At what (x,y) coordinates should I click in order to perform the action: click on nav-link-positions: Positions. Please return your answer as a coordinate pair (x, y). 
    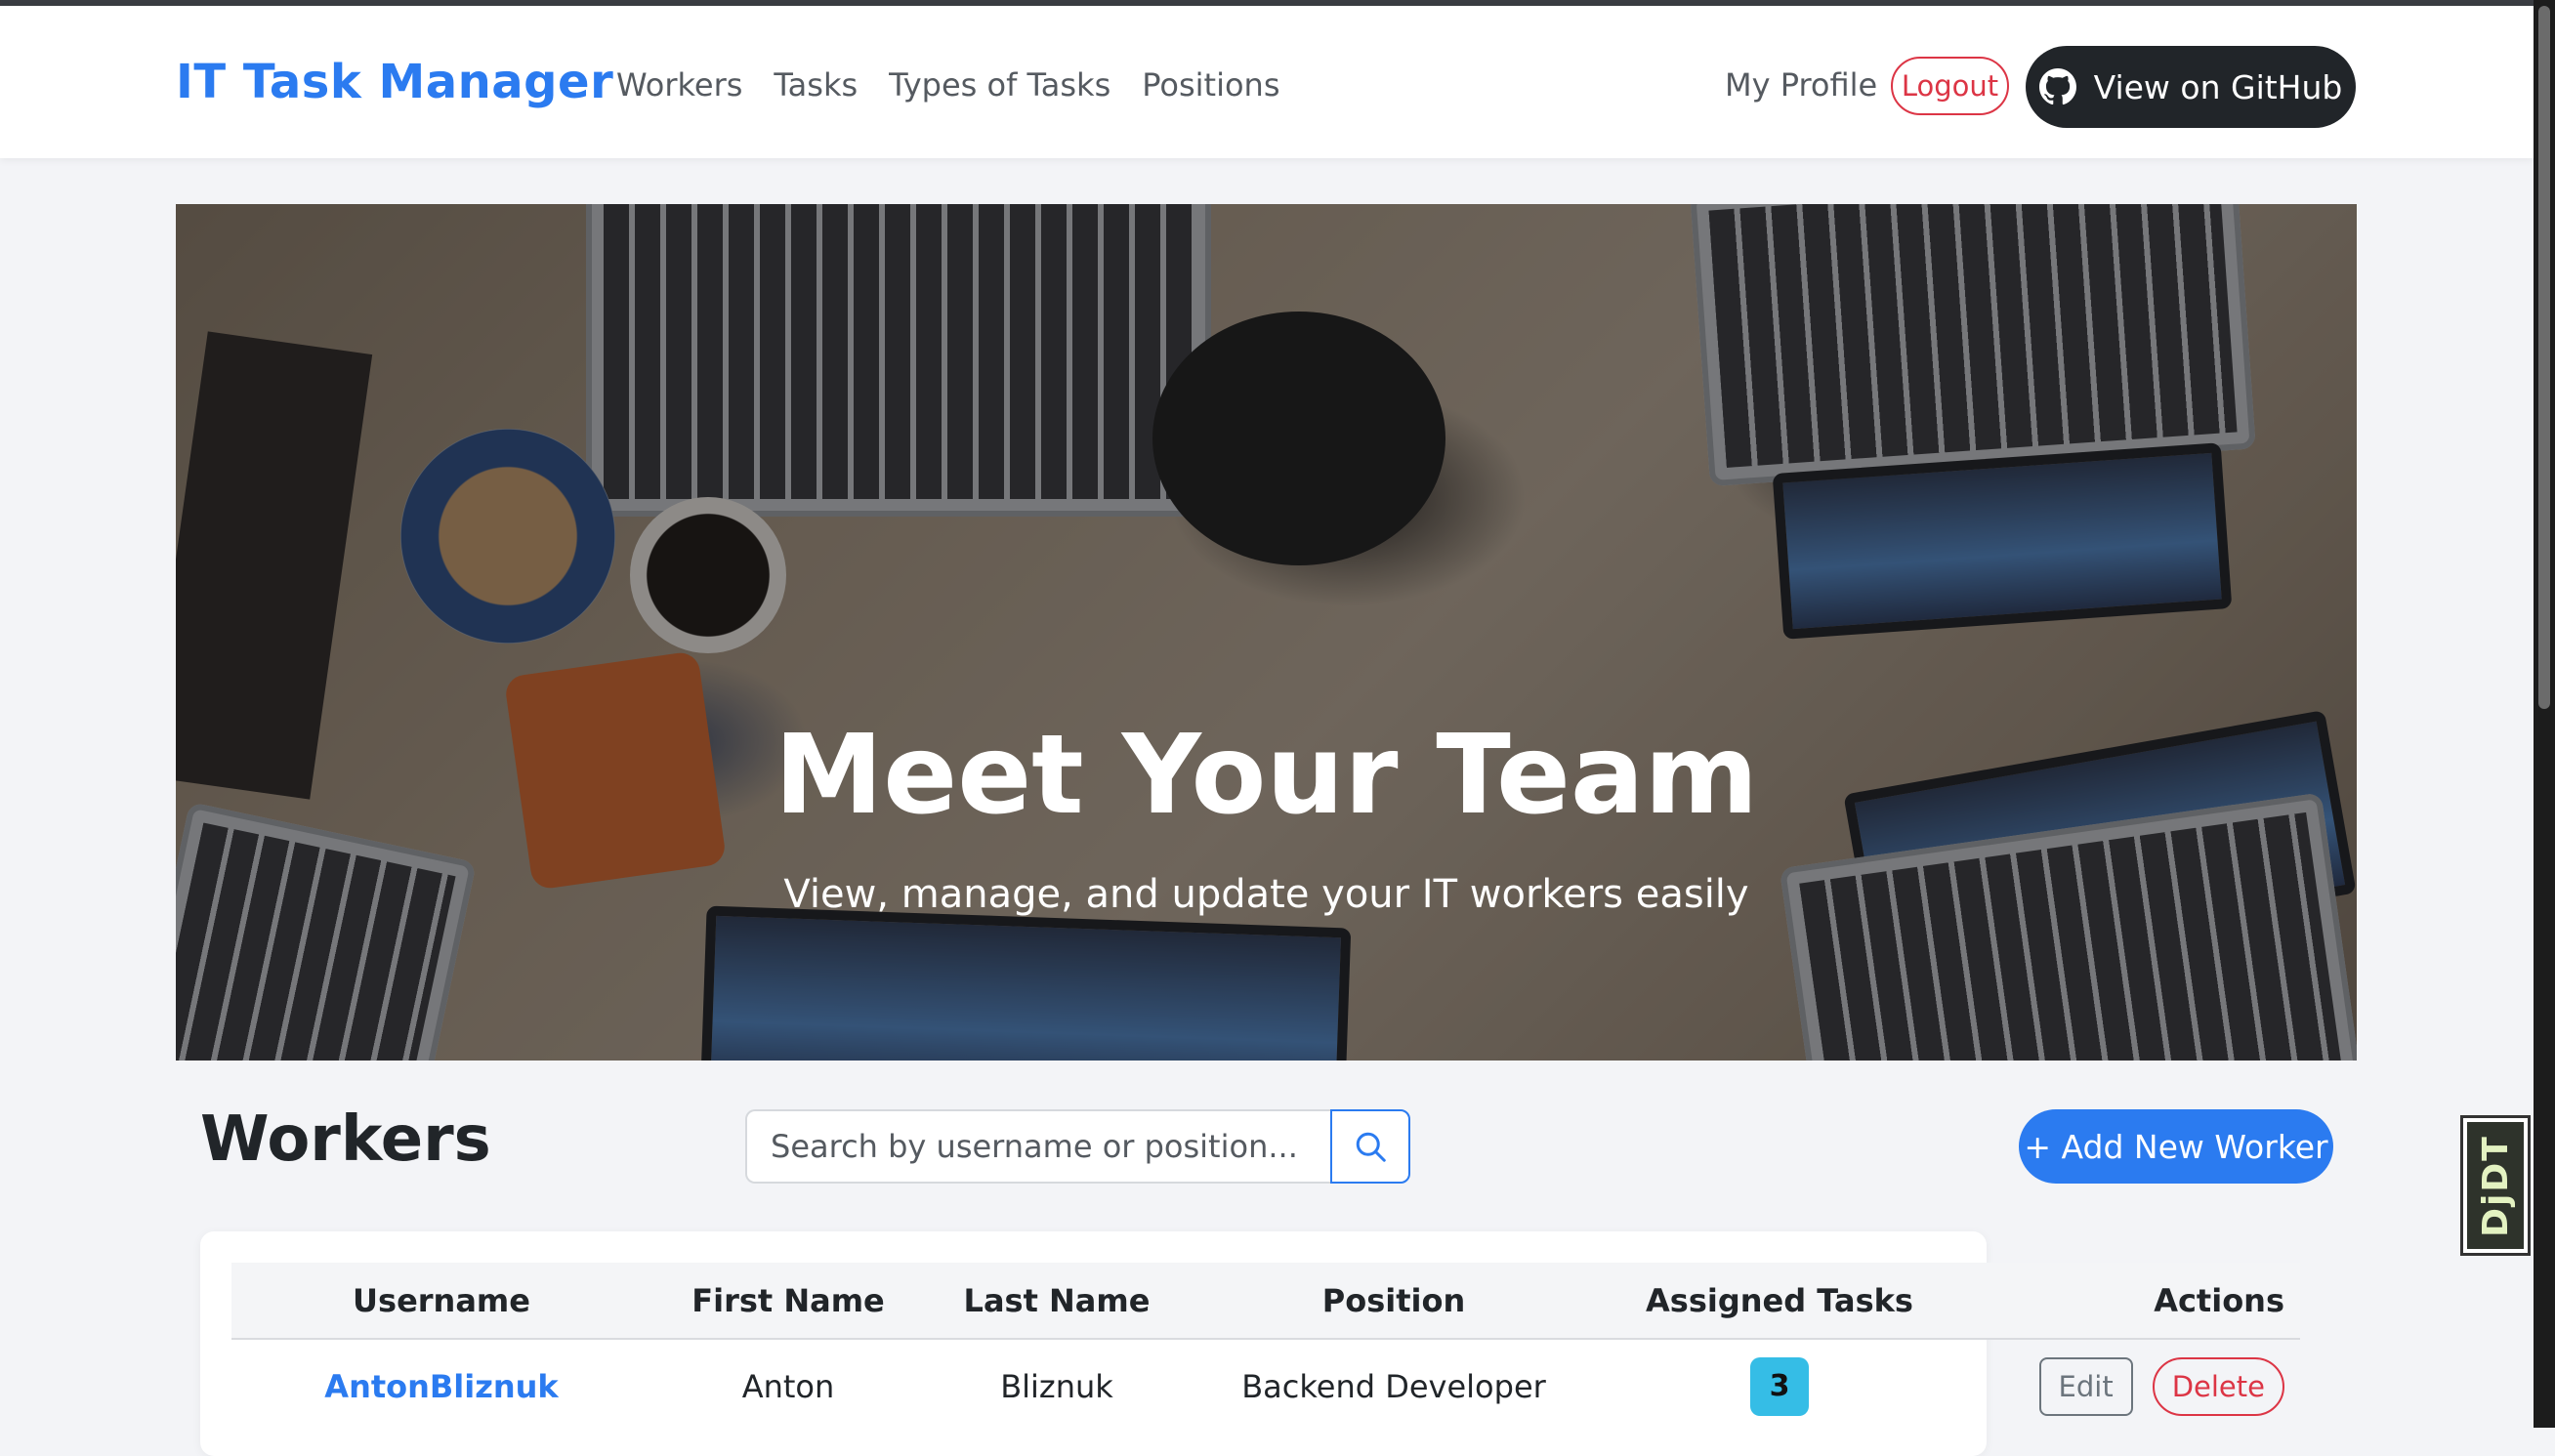
    Looking at the image, I should click on (1211, 85).